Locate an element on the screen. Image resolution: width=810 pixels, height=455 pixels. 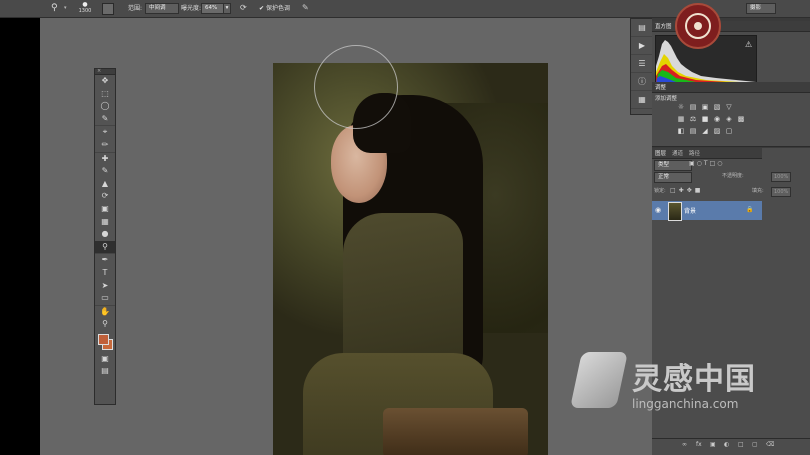
lock-icon: 🔒 is located at coordinates (750, 209).